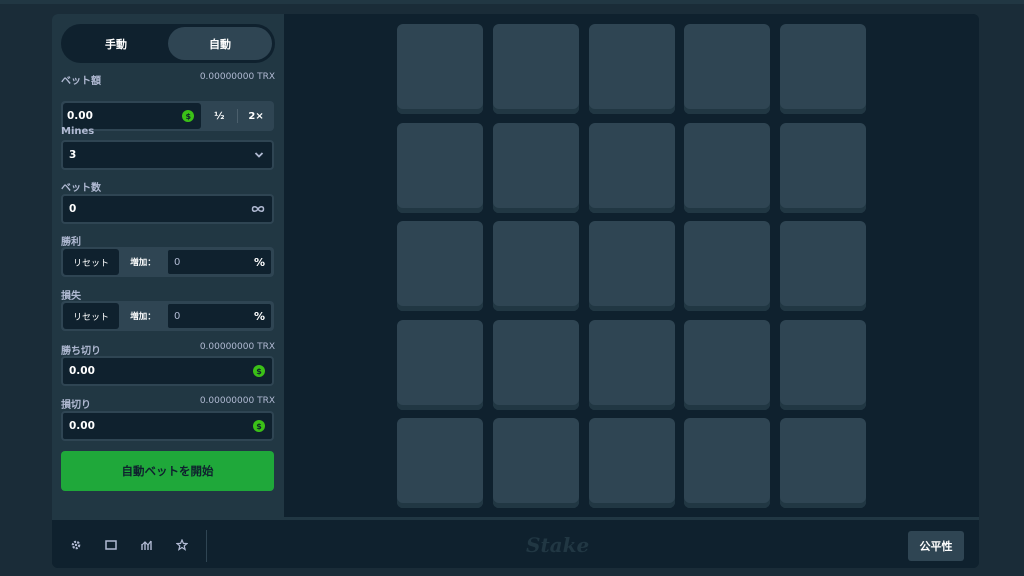 Image resolution: width=1024 pixels, height=576 pixels. I want to click on num-bets-value: 0, so click(73, 209).